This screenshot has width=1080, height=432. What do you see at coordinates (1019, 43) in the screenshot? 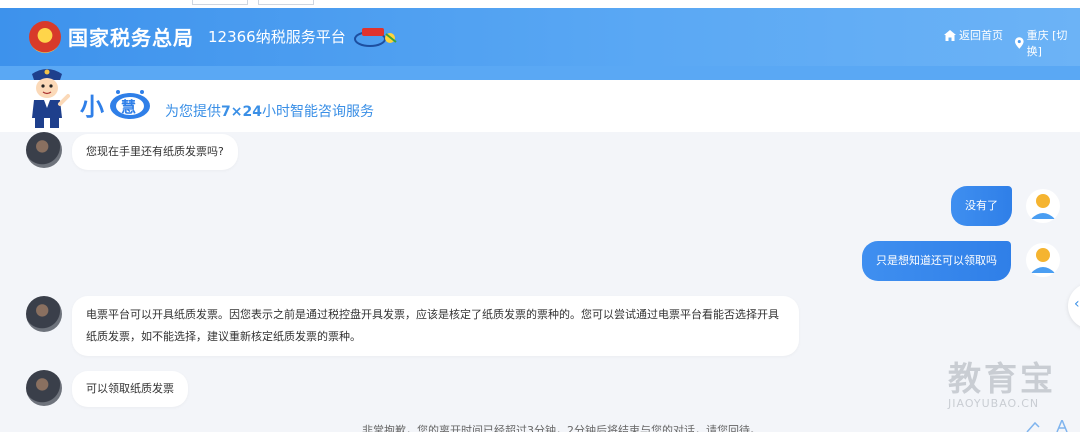
I see `location-pin-icon` at bounding box center [1019, 43].